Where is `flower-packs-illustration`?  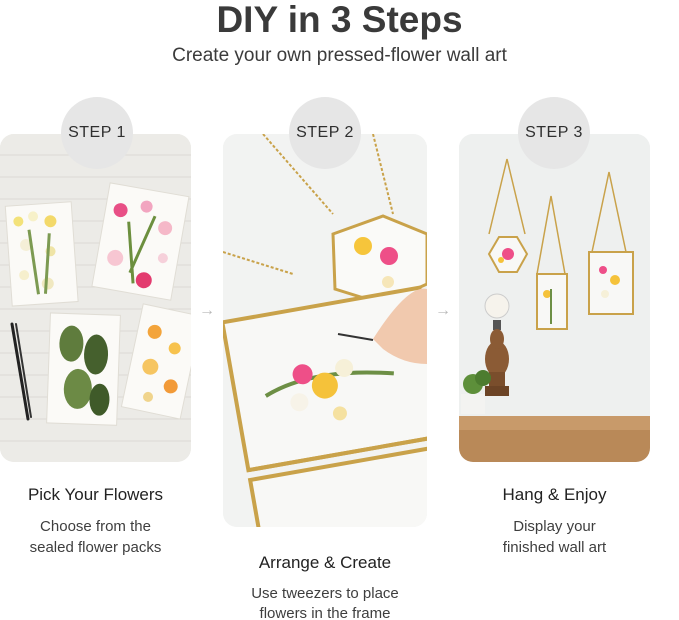
flower-packs-illustration is located at coordinates (95, 298).